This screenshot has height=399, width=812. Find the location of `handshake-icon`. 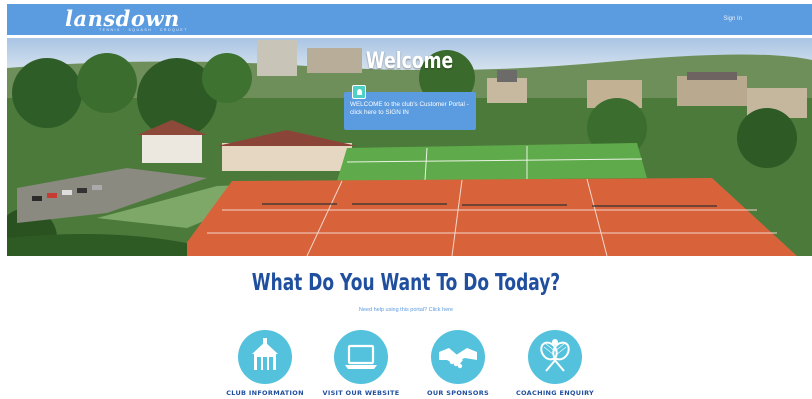

handshake-icon is located at coordinates (458, 358).